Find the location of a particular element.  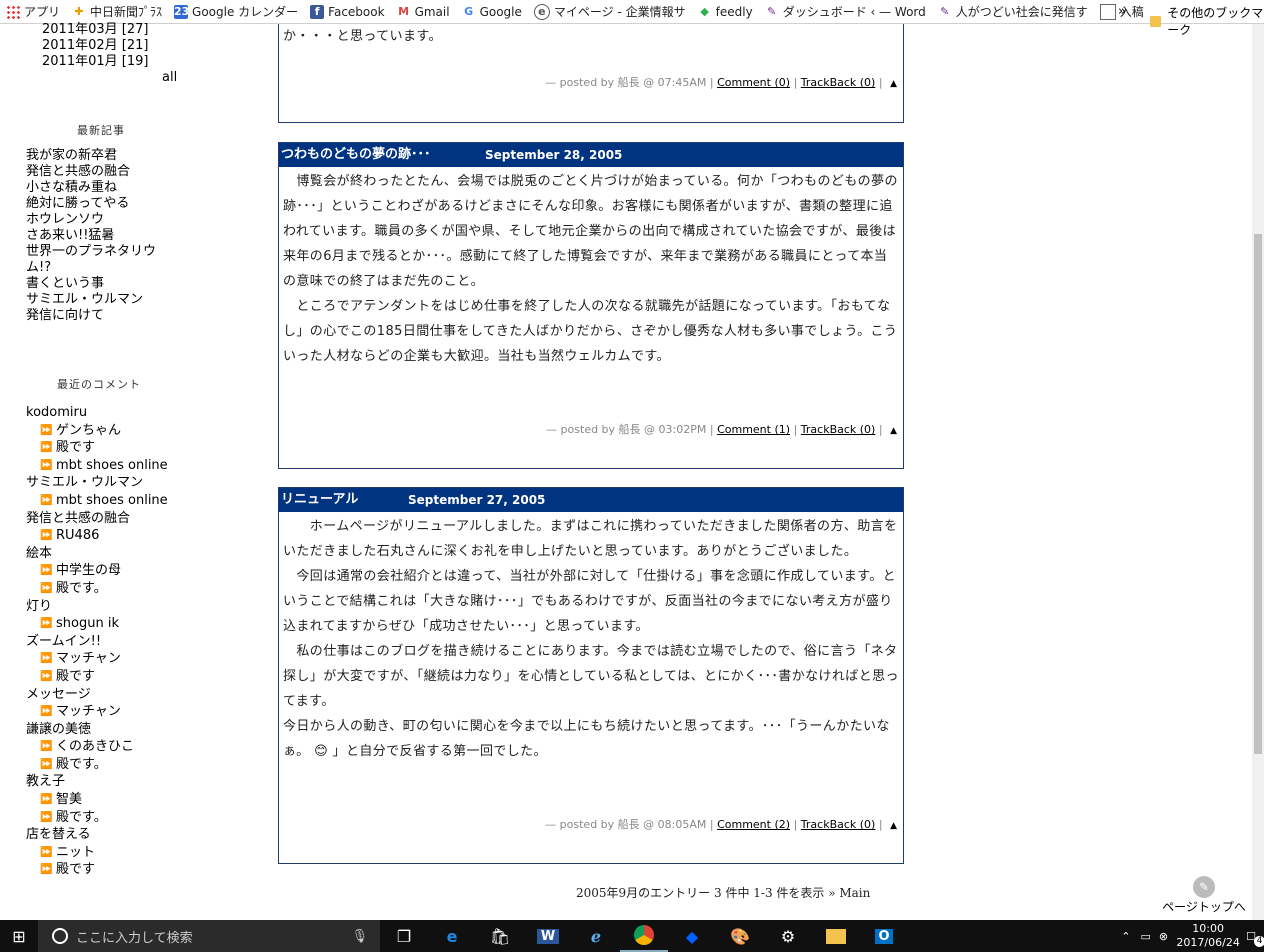

recent-post-link: さあ来い!!猛暑 is located at coordinates (101, 236).